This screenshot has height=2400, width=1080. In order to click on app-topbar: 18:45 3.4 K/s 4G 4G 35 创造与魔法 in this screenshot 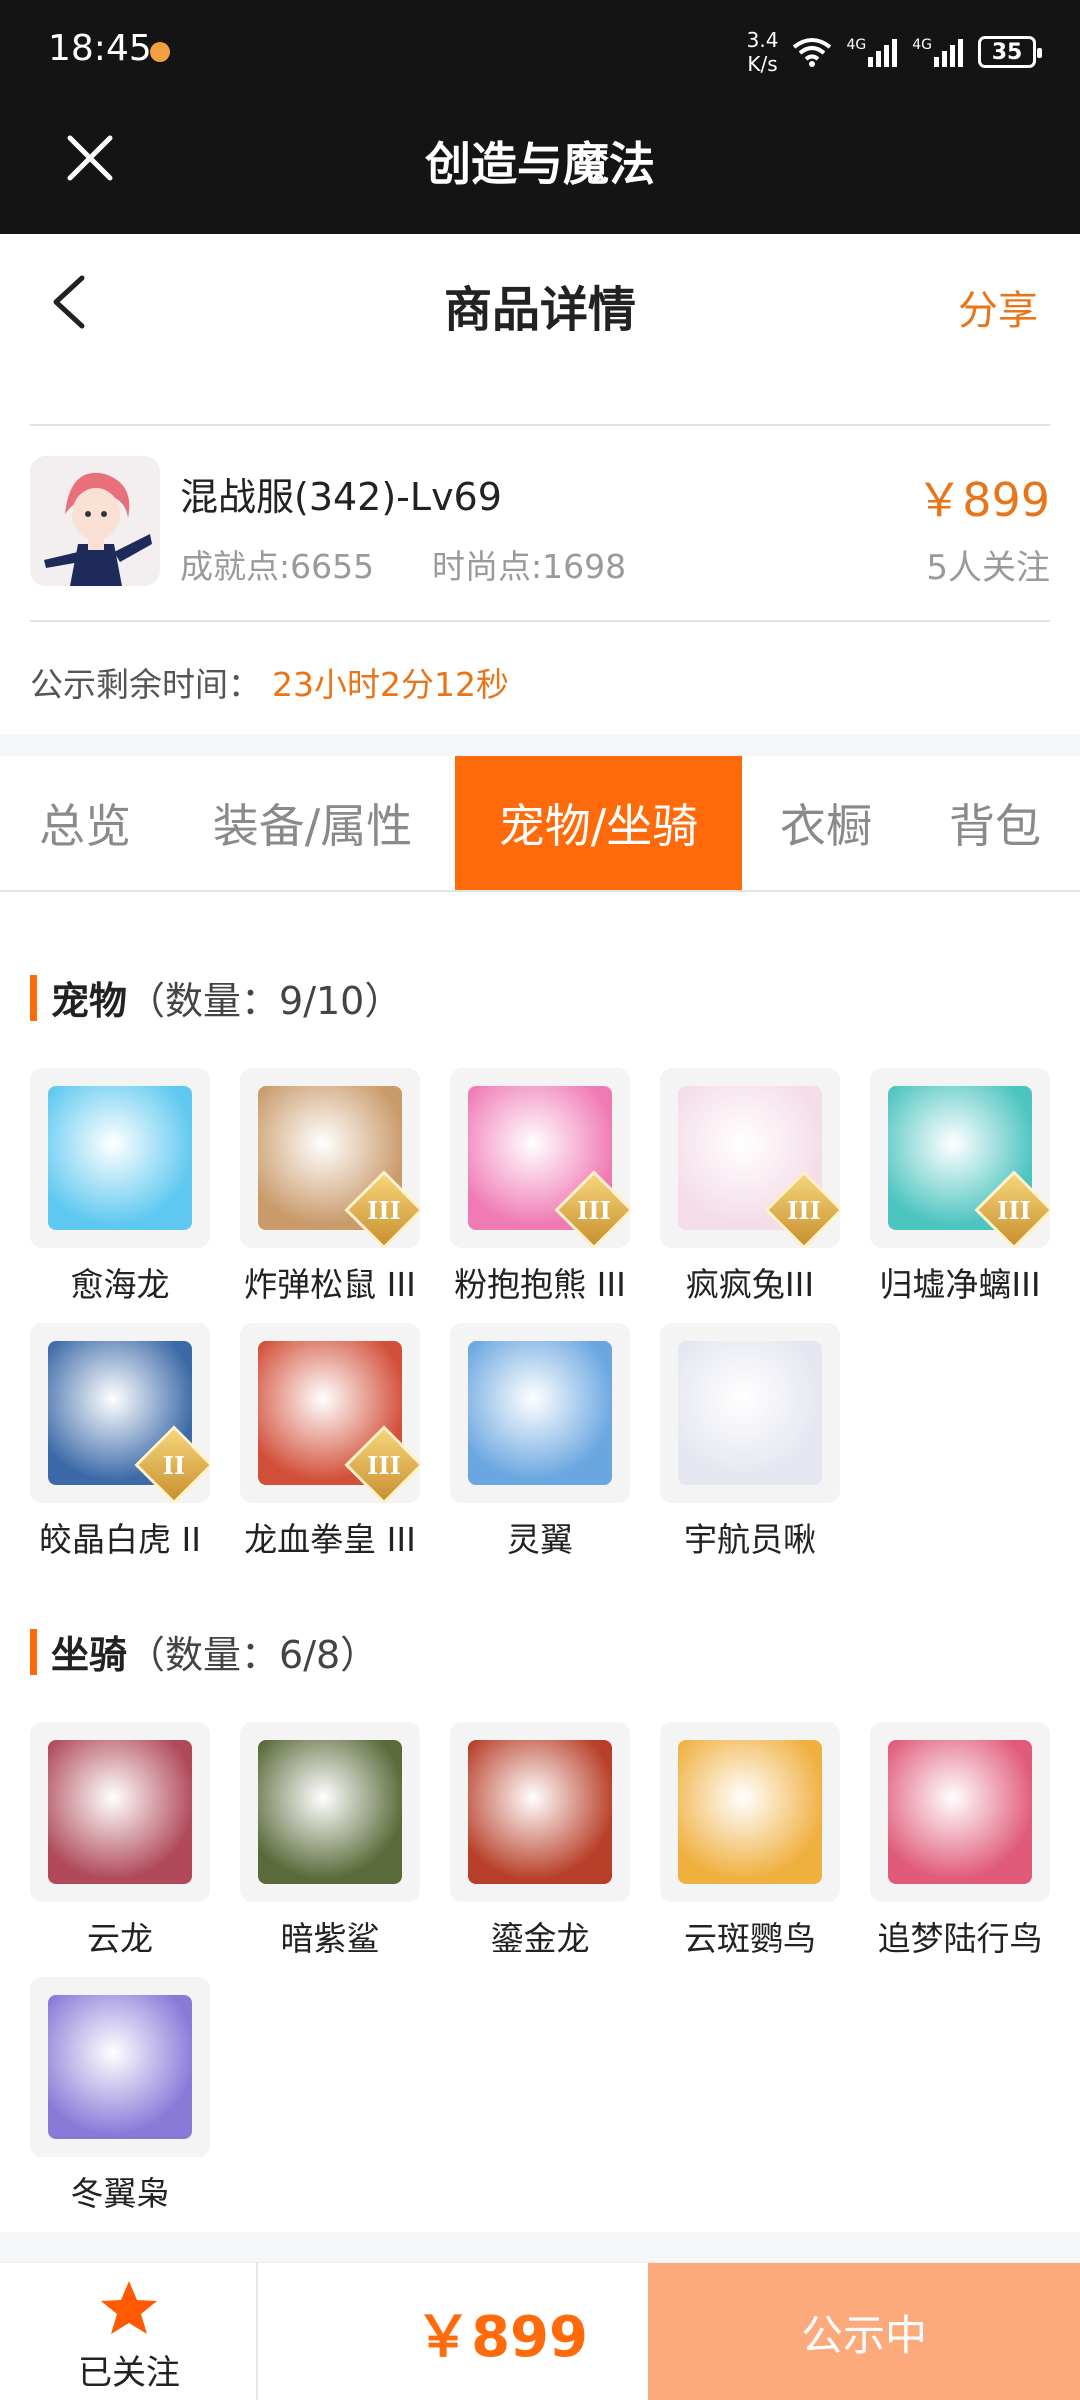, I will do `click(540, 117)`.